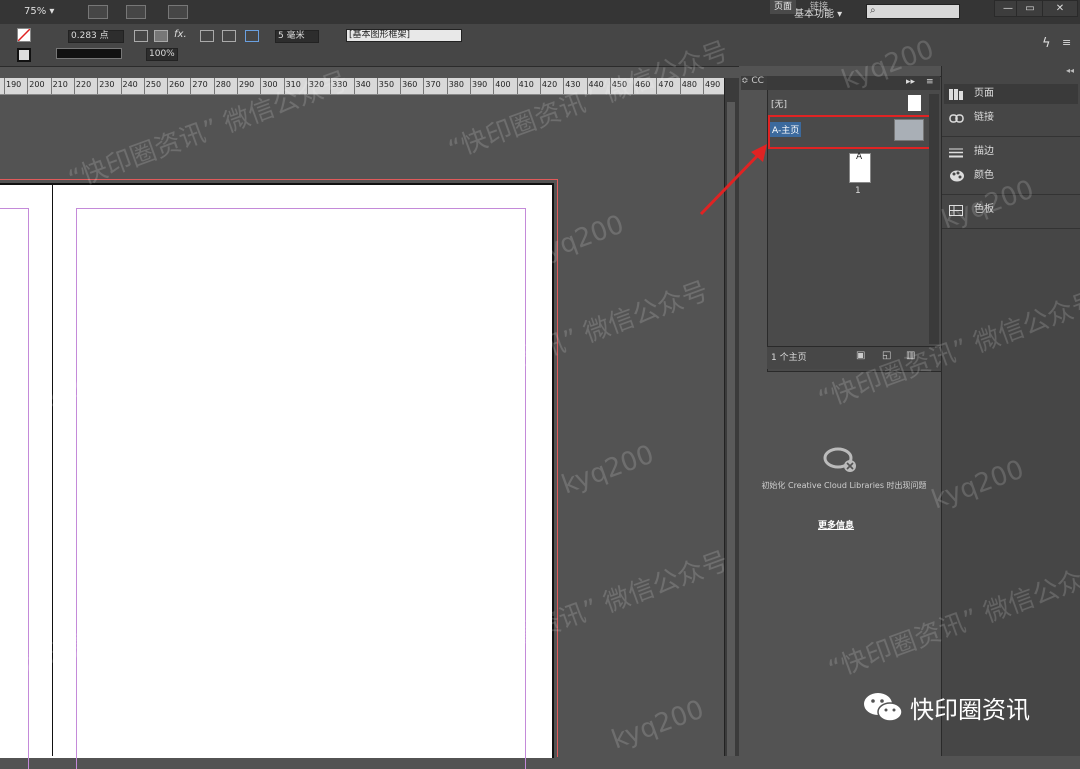 The height and width of the screenshot is (769, 1080). What do you see at coordinates (984, 175) in the screenshot?
I see `dock-label-color: 颜色` at bounding box center [984, 175].